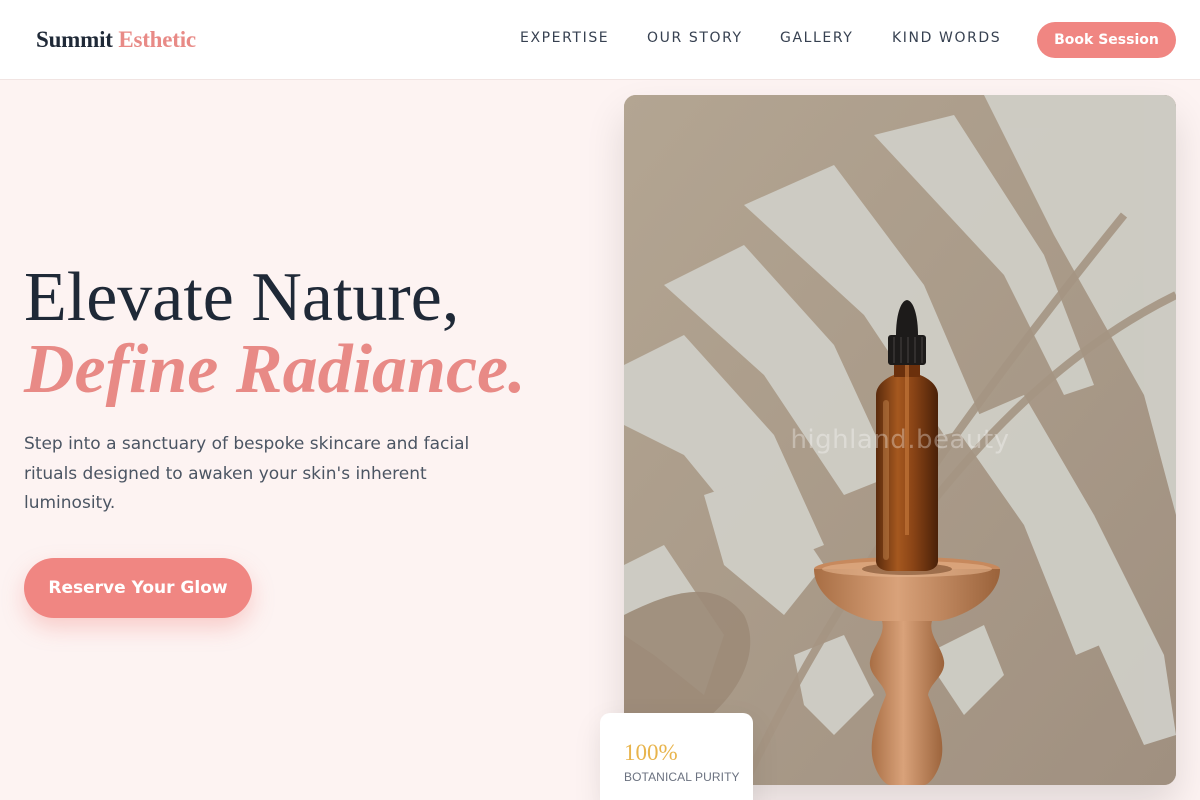 The width and height of the screenshot is (1200, 800). I want to click on stat-value: 100%, so click(651, 752).